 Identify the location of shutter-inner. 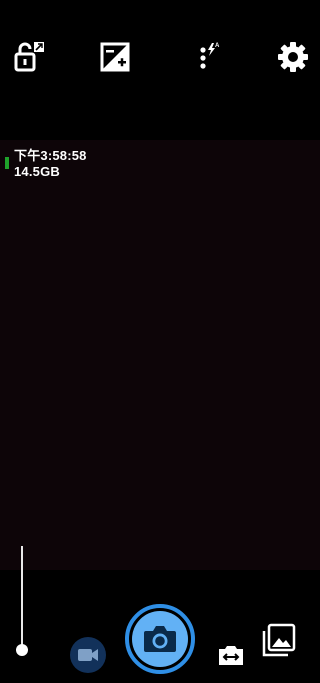
(160, 639).